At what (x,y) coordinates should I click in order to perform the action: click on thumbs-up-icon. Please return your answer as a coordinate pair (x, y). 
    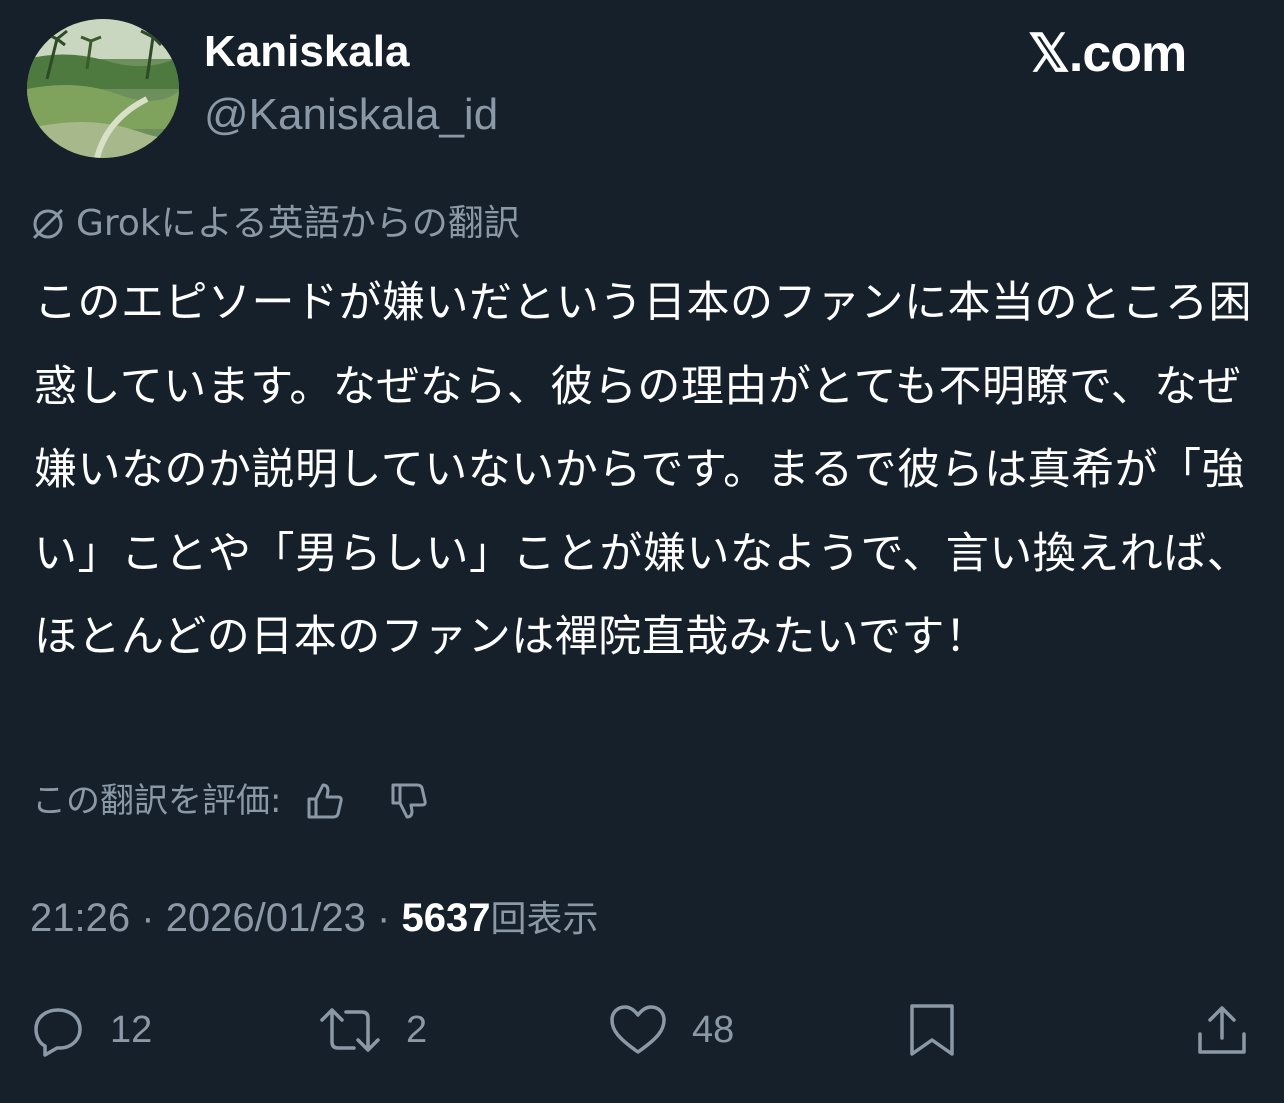
    Looking at the image, I should click on (325, 801).